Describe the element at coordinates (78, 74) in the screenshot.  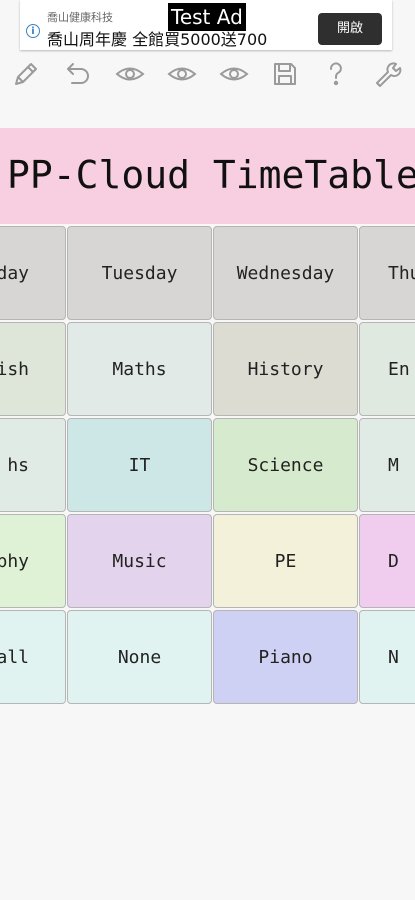
I see `undo-icon` at that location.